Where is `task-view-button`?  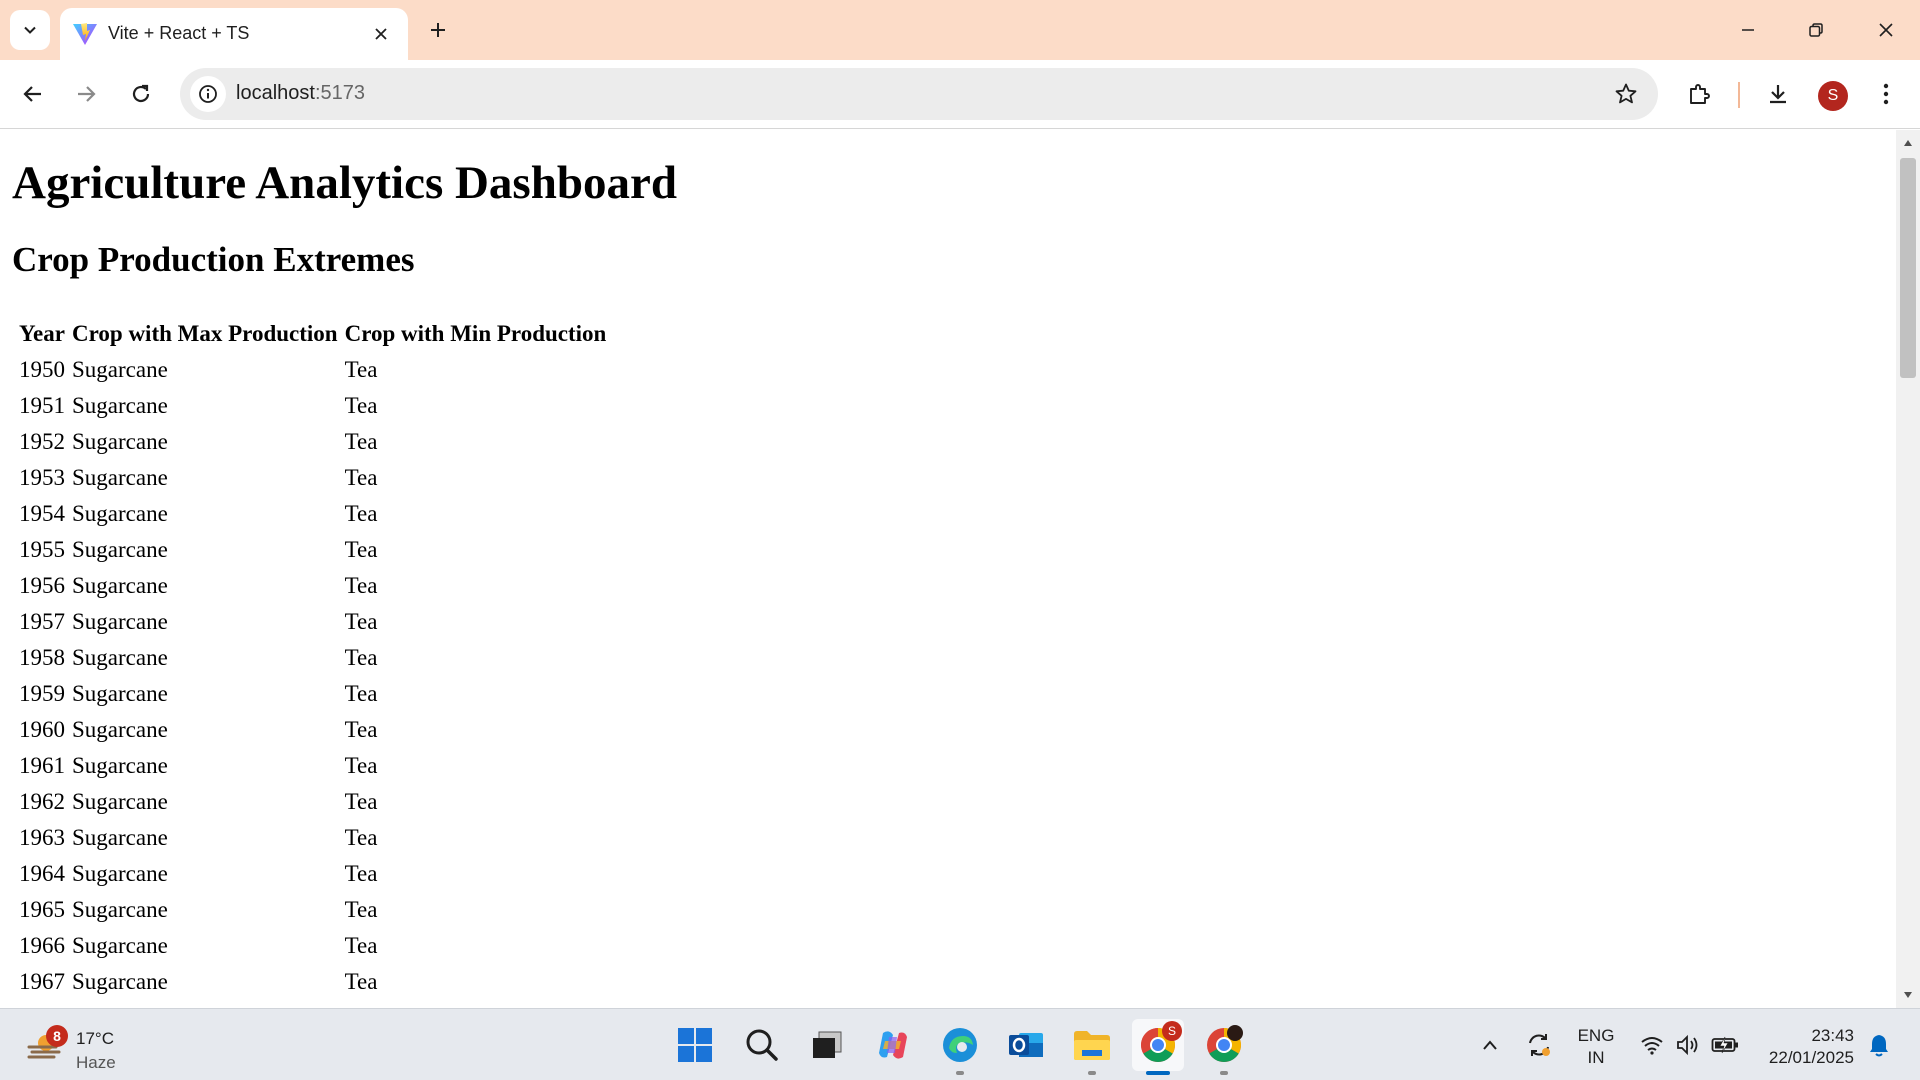
task-view-button is located at coordinates (827, 1045).